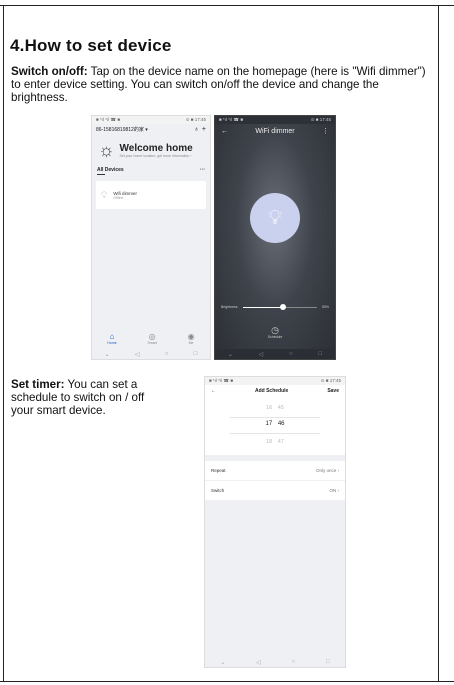  I want to click on tab-home: ⌂ Home, so click(111, 338).